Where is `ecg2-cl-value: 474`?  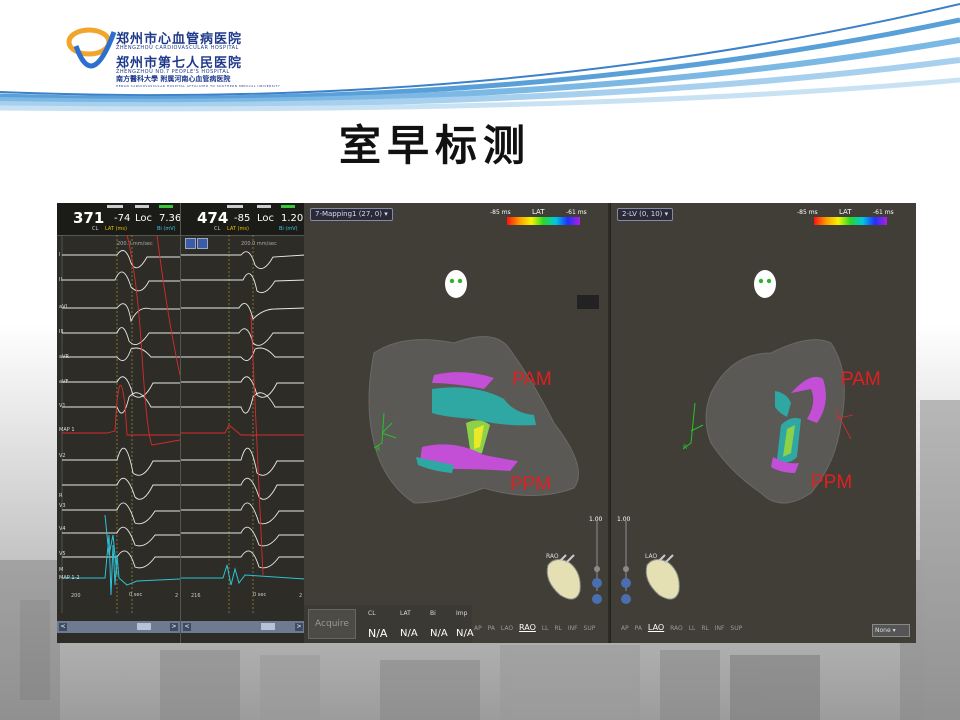
ecg2-cl-value: 474 is located at coordinates (213, 218).